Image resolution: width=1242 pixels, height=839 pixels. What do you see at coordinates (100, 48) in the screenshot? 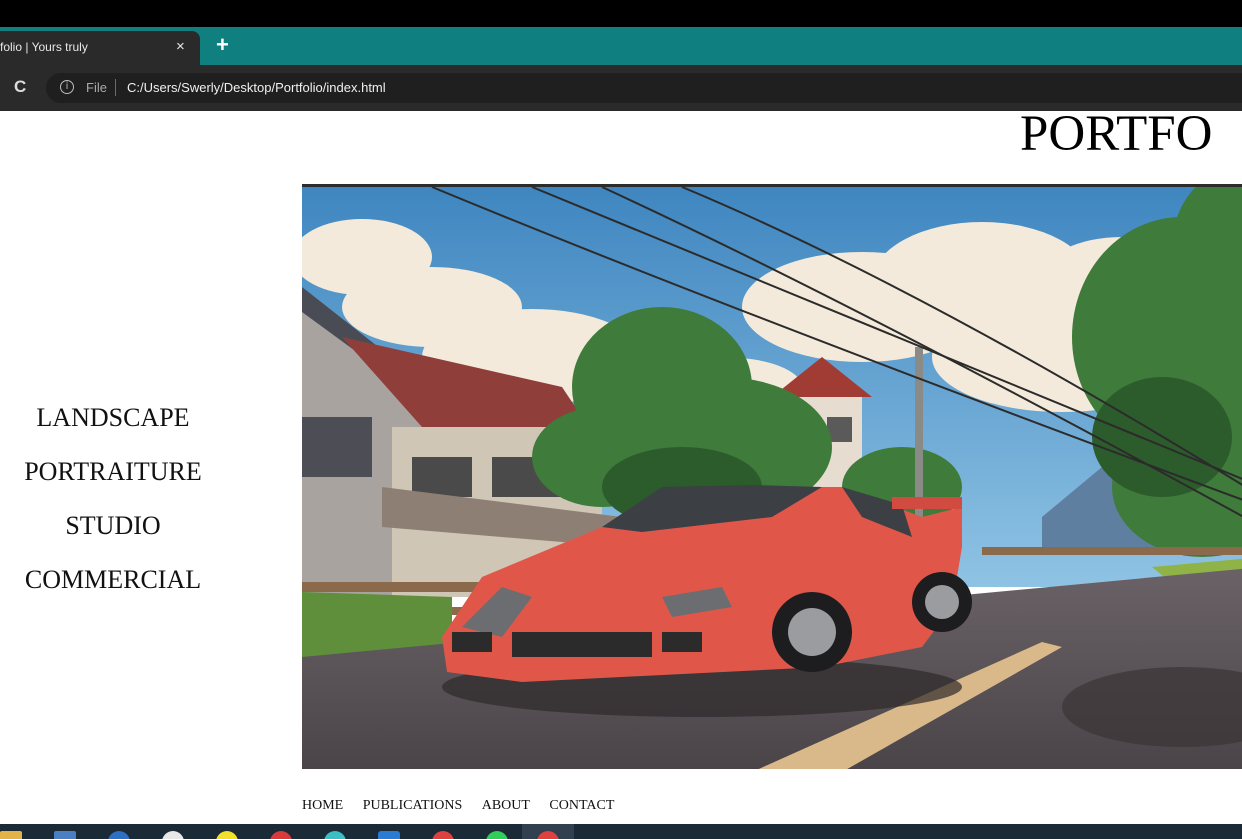
I see `browser-tab: folio | Yours truly ×` at bounding box center [100, 48].